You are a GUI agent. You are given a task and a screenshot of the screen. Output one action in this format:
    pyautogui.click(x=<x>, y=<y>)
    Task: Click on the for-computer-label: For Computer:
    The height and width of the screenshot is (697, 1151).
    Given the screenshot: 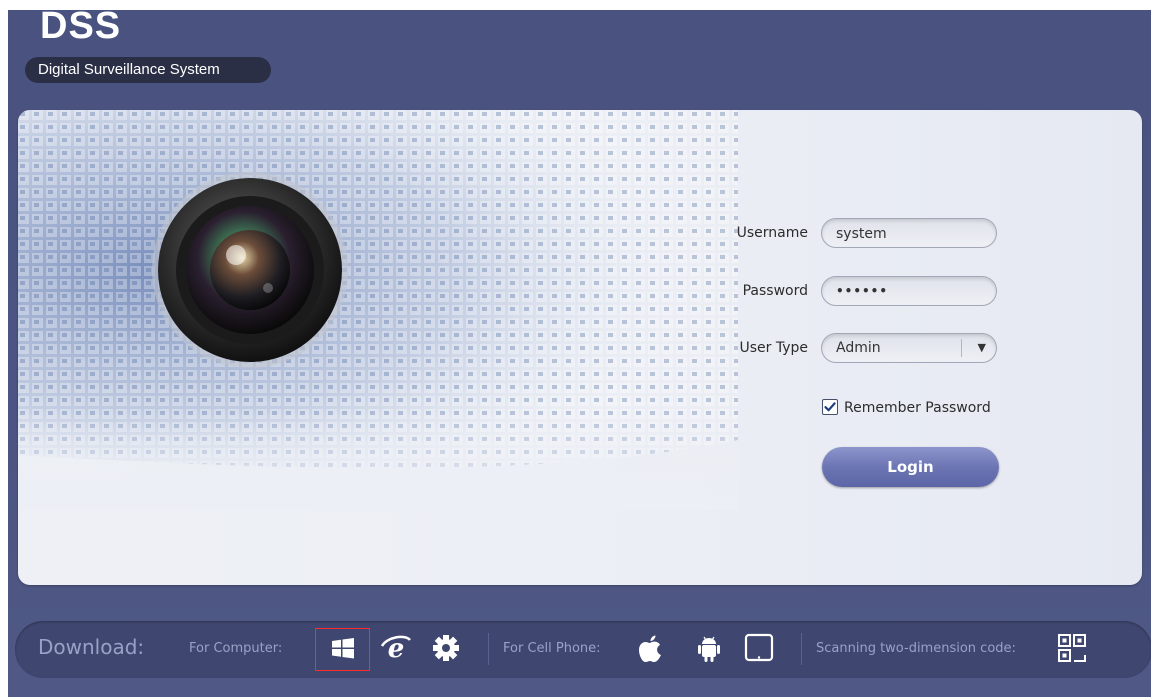 What is the action you would take?
    pyautogui.click(x=236, y=648)
    